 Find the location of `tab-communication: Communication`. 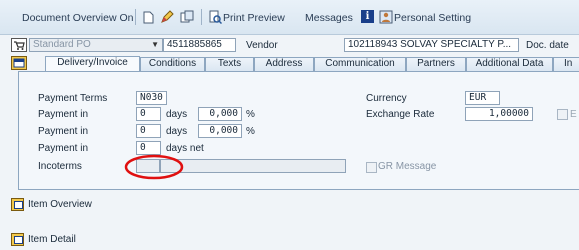

tab-communication: Communication is located at coordinates (360, 64).